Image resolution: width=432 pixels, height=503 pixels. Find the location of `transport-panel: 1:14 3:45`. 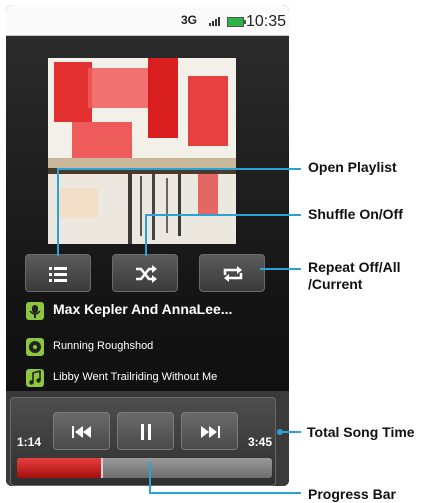

transport-panel: 1:14 3:45 is located at coordinates (147, 438).